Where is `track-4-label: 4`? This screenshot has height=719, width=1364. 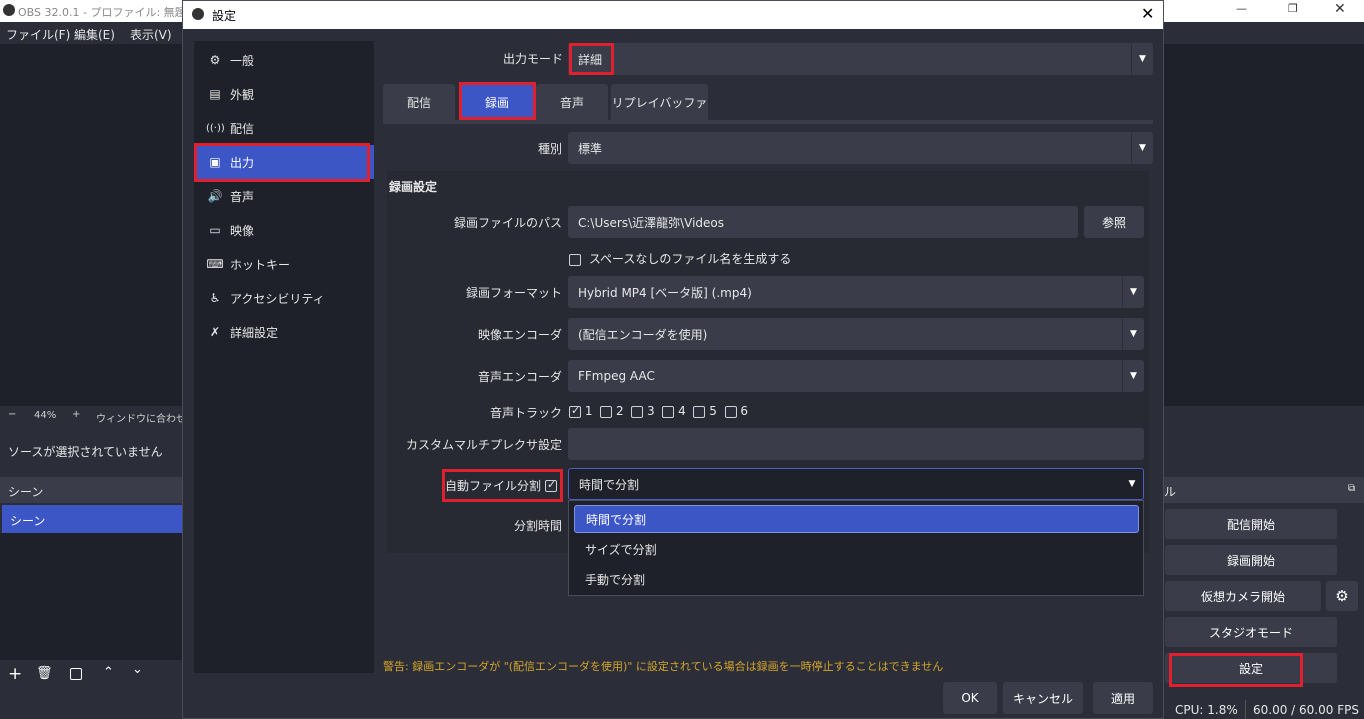
track-4-label: 4 is located at coordinates (682, 411).